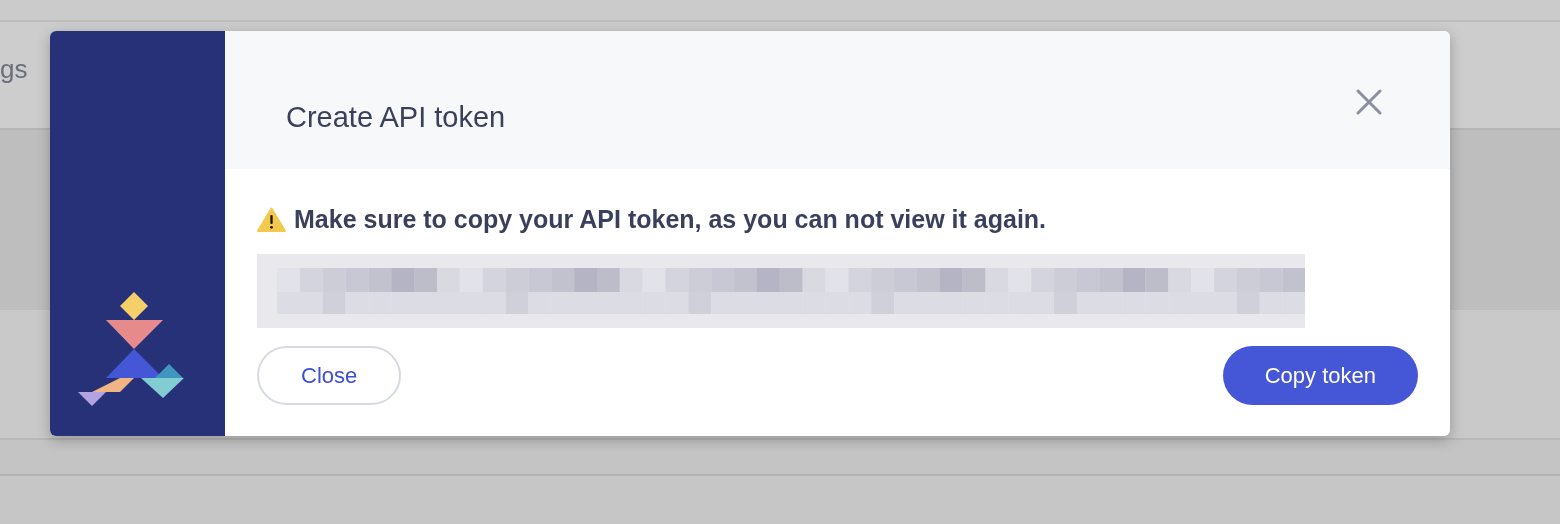 The width and height of the screenshot is (1560, 524). What do you see at coordinates (670, 219) in the screenshot?
I see `warning-message: Make sure to copy your API token, as you can not view it again.` at bounding box center [670, 219].